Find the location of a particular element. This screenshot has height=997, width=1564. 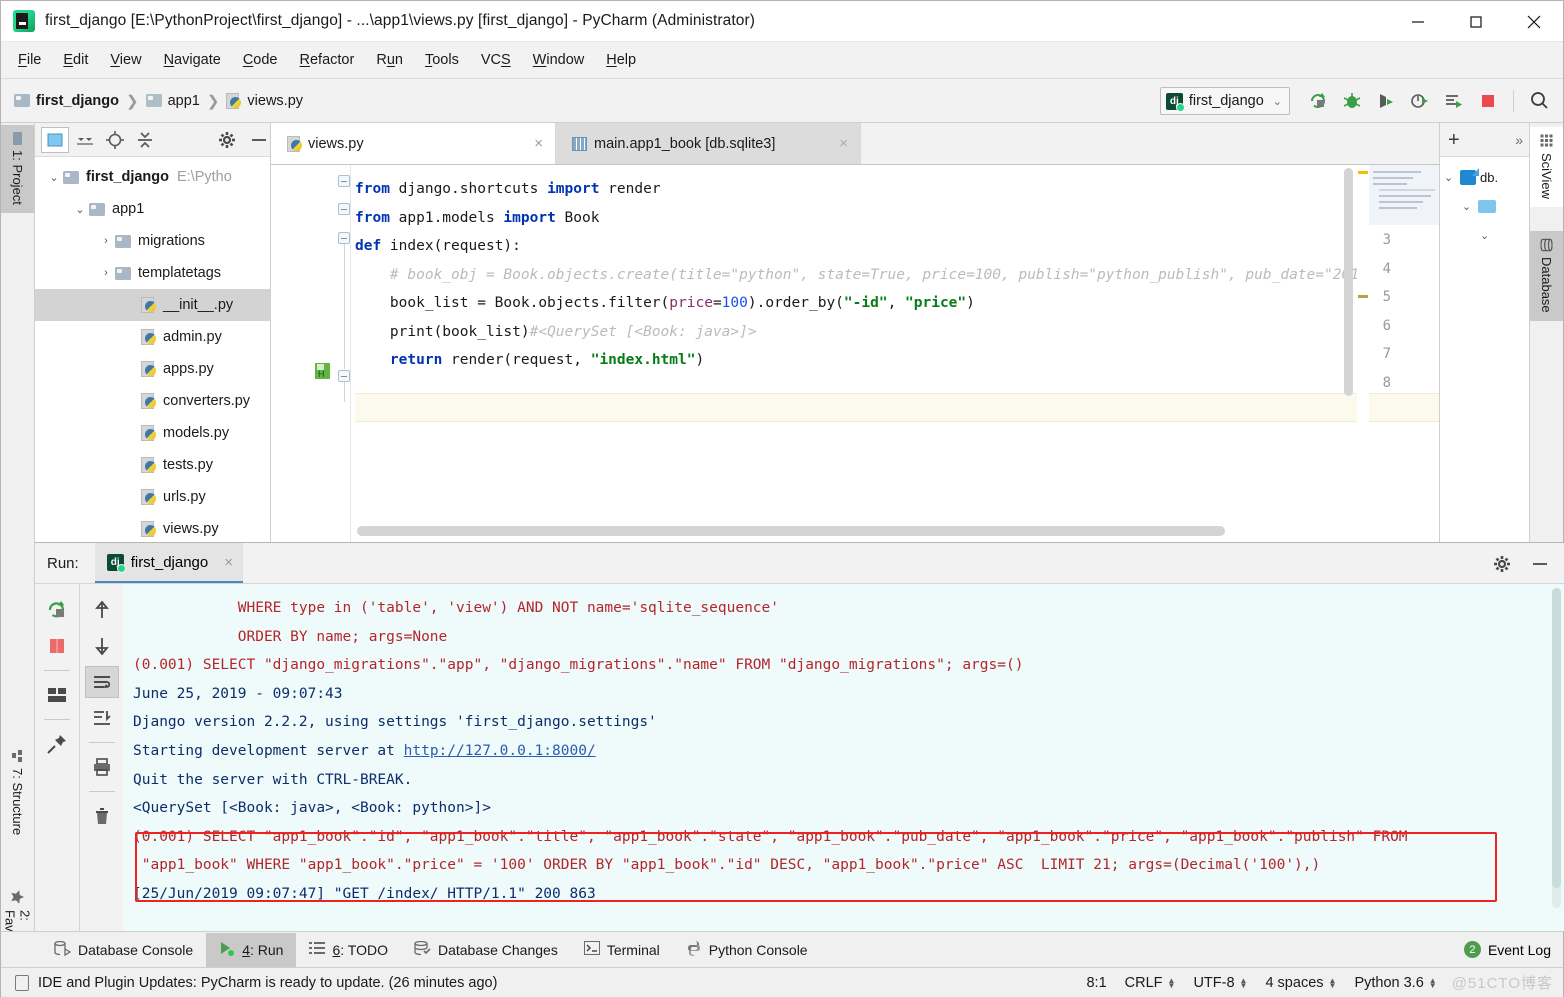

tree-item-converters-py: converters.py is located at coordinates (152, 401).